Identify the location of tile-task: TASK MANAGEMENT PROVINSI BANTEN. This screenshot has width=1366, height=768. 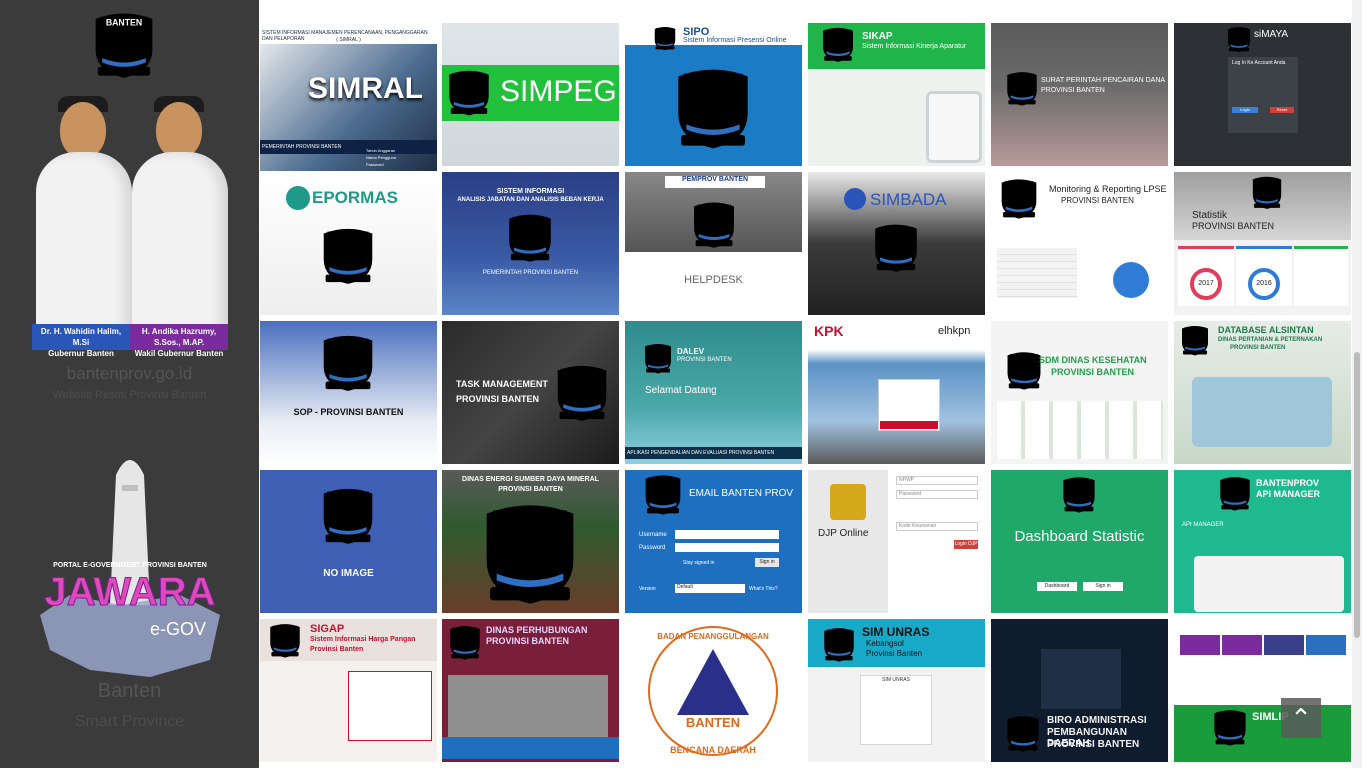
(530, 392).